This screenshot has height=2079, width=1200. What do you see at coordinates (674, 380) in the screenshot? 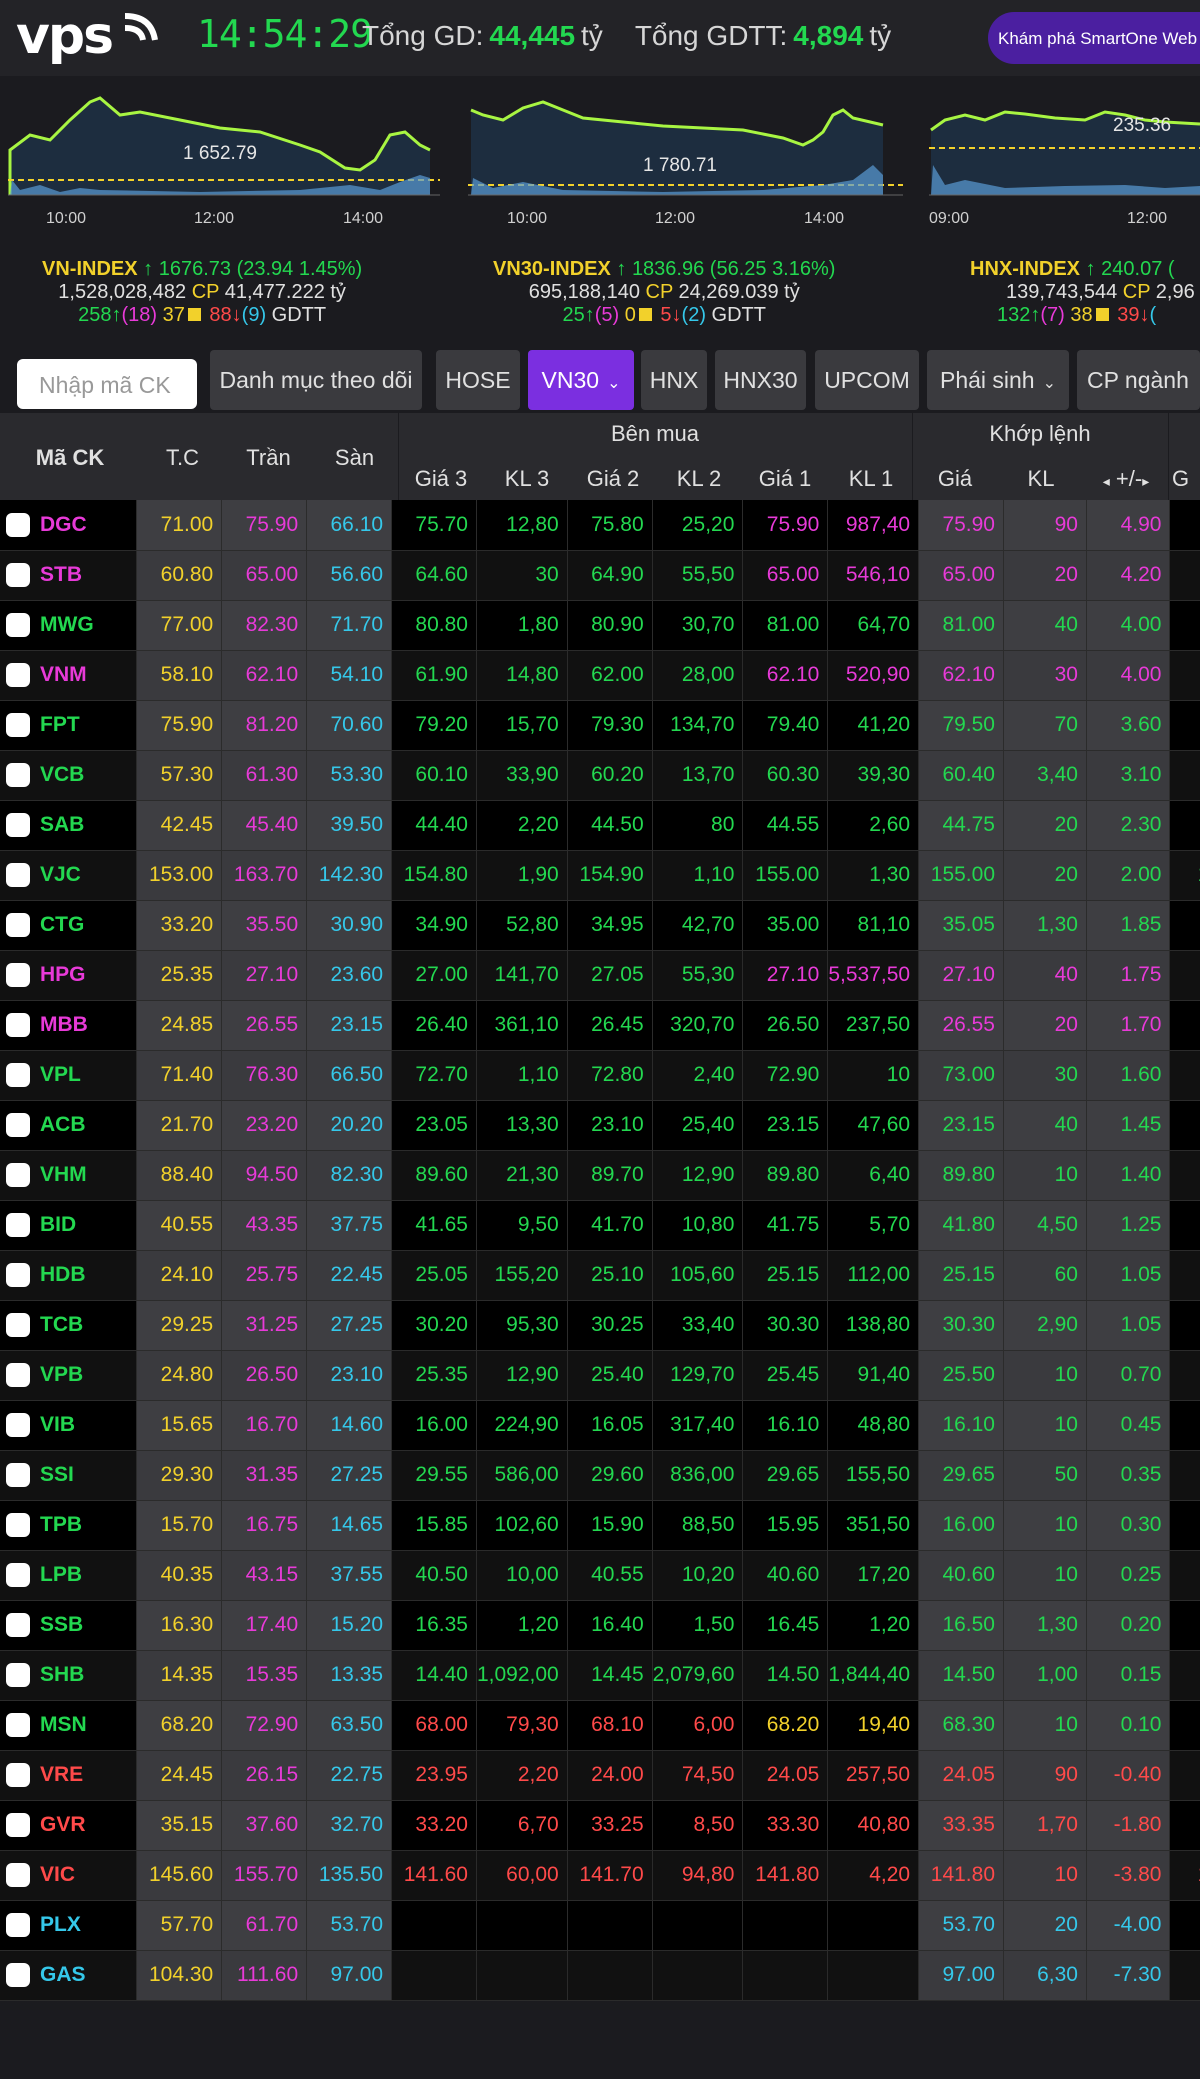
I see `tab-hnx: HNX` at bounding box center [674, 380].